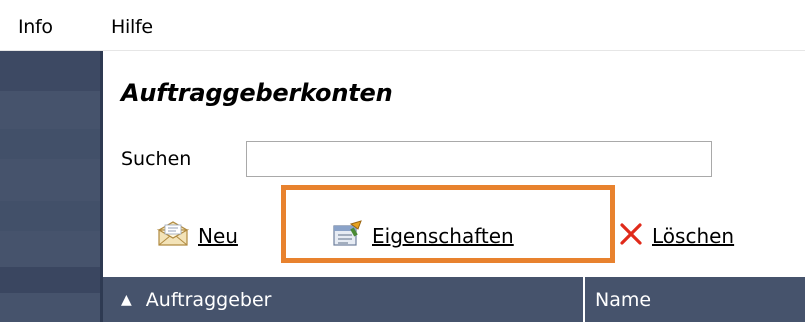  I want to click on new-button-label: Neu, so click(218, 236).